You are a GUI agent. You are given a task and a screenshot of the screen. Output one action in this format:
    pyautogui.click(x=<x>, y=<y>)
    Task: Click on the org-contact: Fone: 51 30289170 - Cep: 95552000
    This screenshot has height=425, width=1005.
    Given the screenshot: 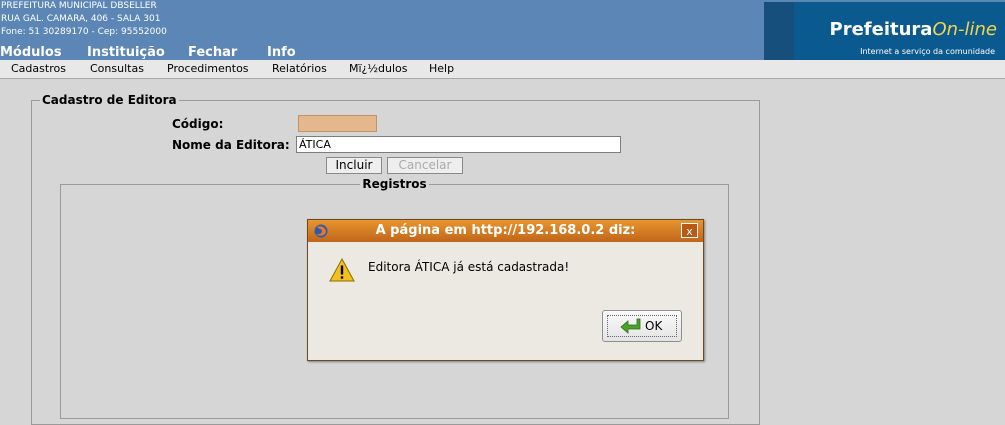 What is the action you would take?
    pyautogui.click(x=84, y=32)
    